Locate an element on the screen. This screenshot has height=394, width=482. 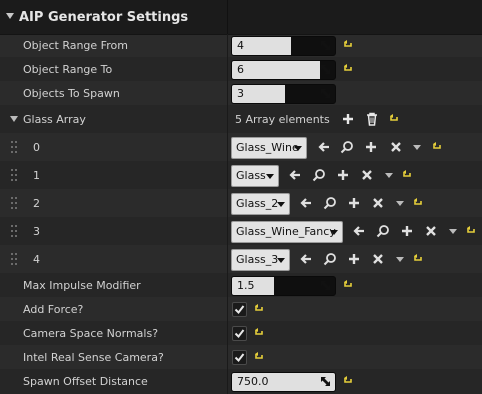
array-element-row: 2 Glass_2 is located at coordinates (241, 203).